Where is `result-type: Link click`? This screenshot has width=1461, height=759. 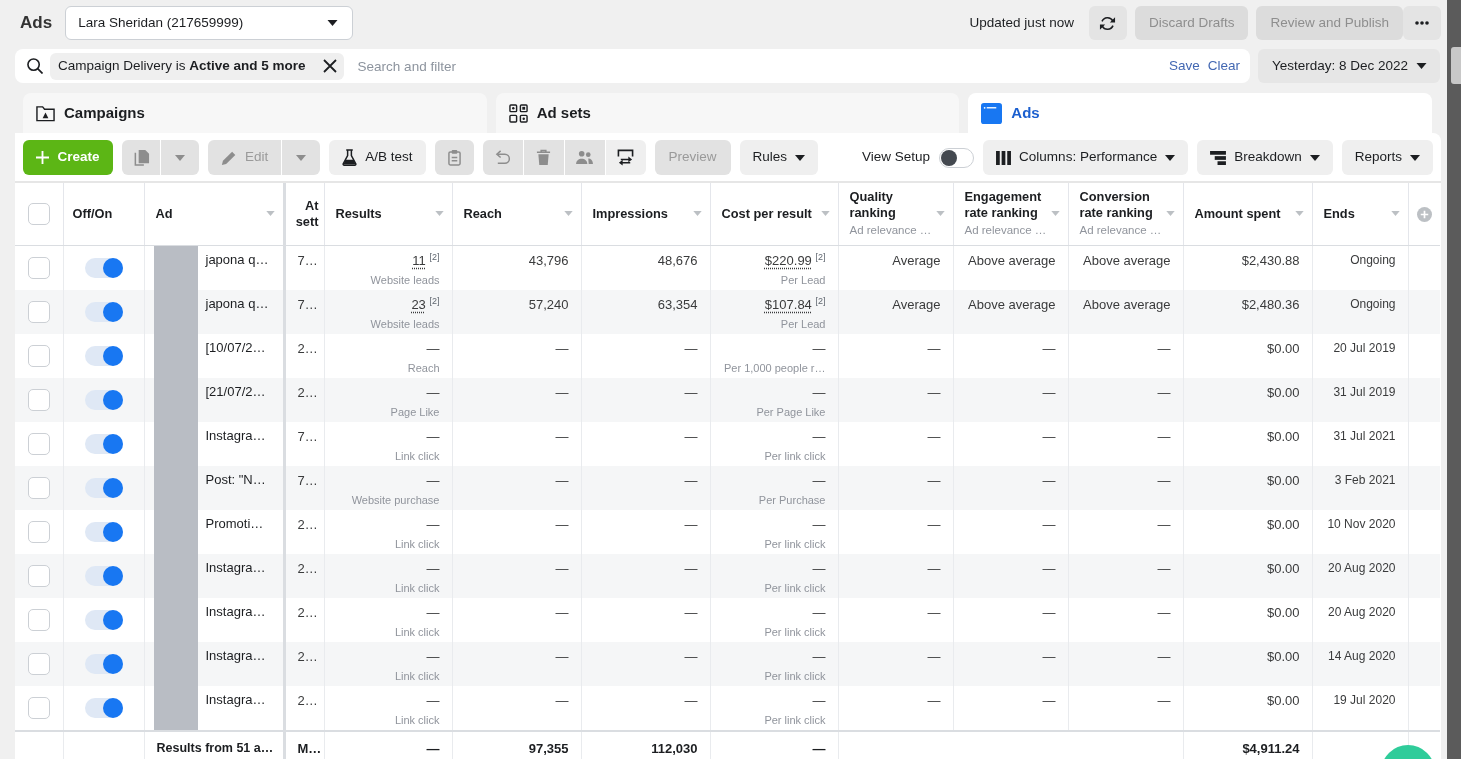
result-type: Link click is located at coordinates (417, 719).